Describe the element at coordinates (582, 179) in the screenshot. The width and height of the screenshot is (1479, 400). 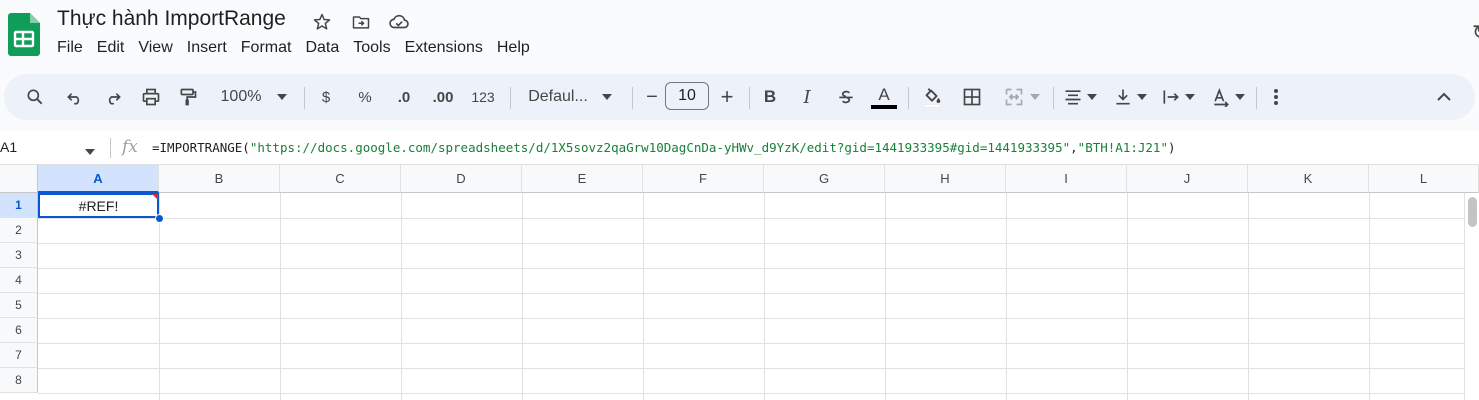
I see `column-header-e: E` at that location.